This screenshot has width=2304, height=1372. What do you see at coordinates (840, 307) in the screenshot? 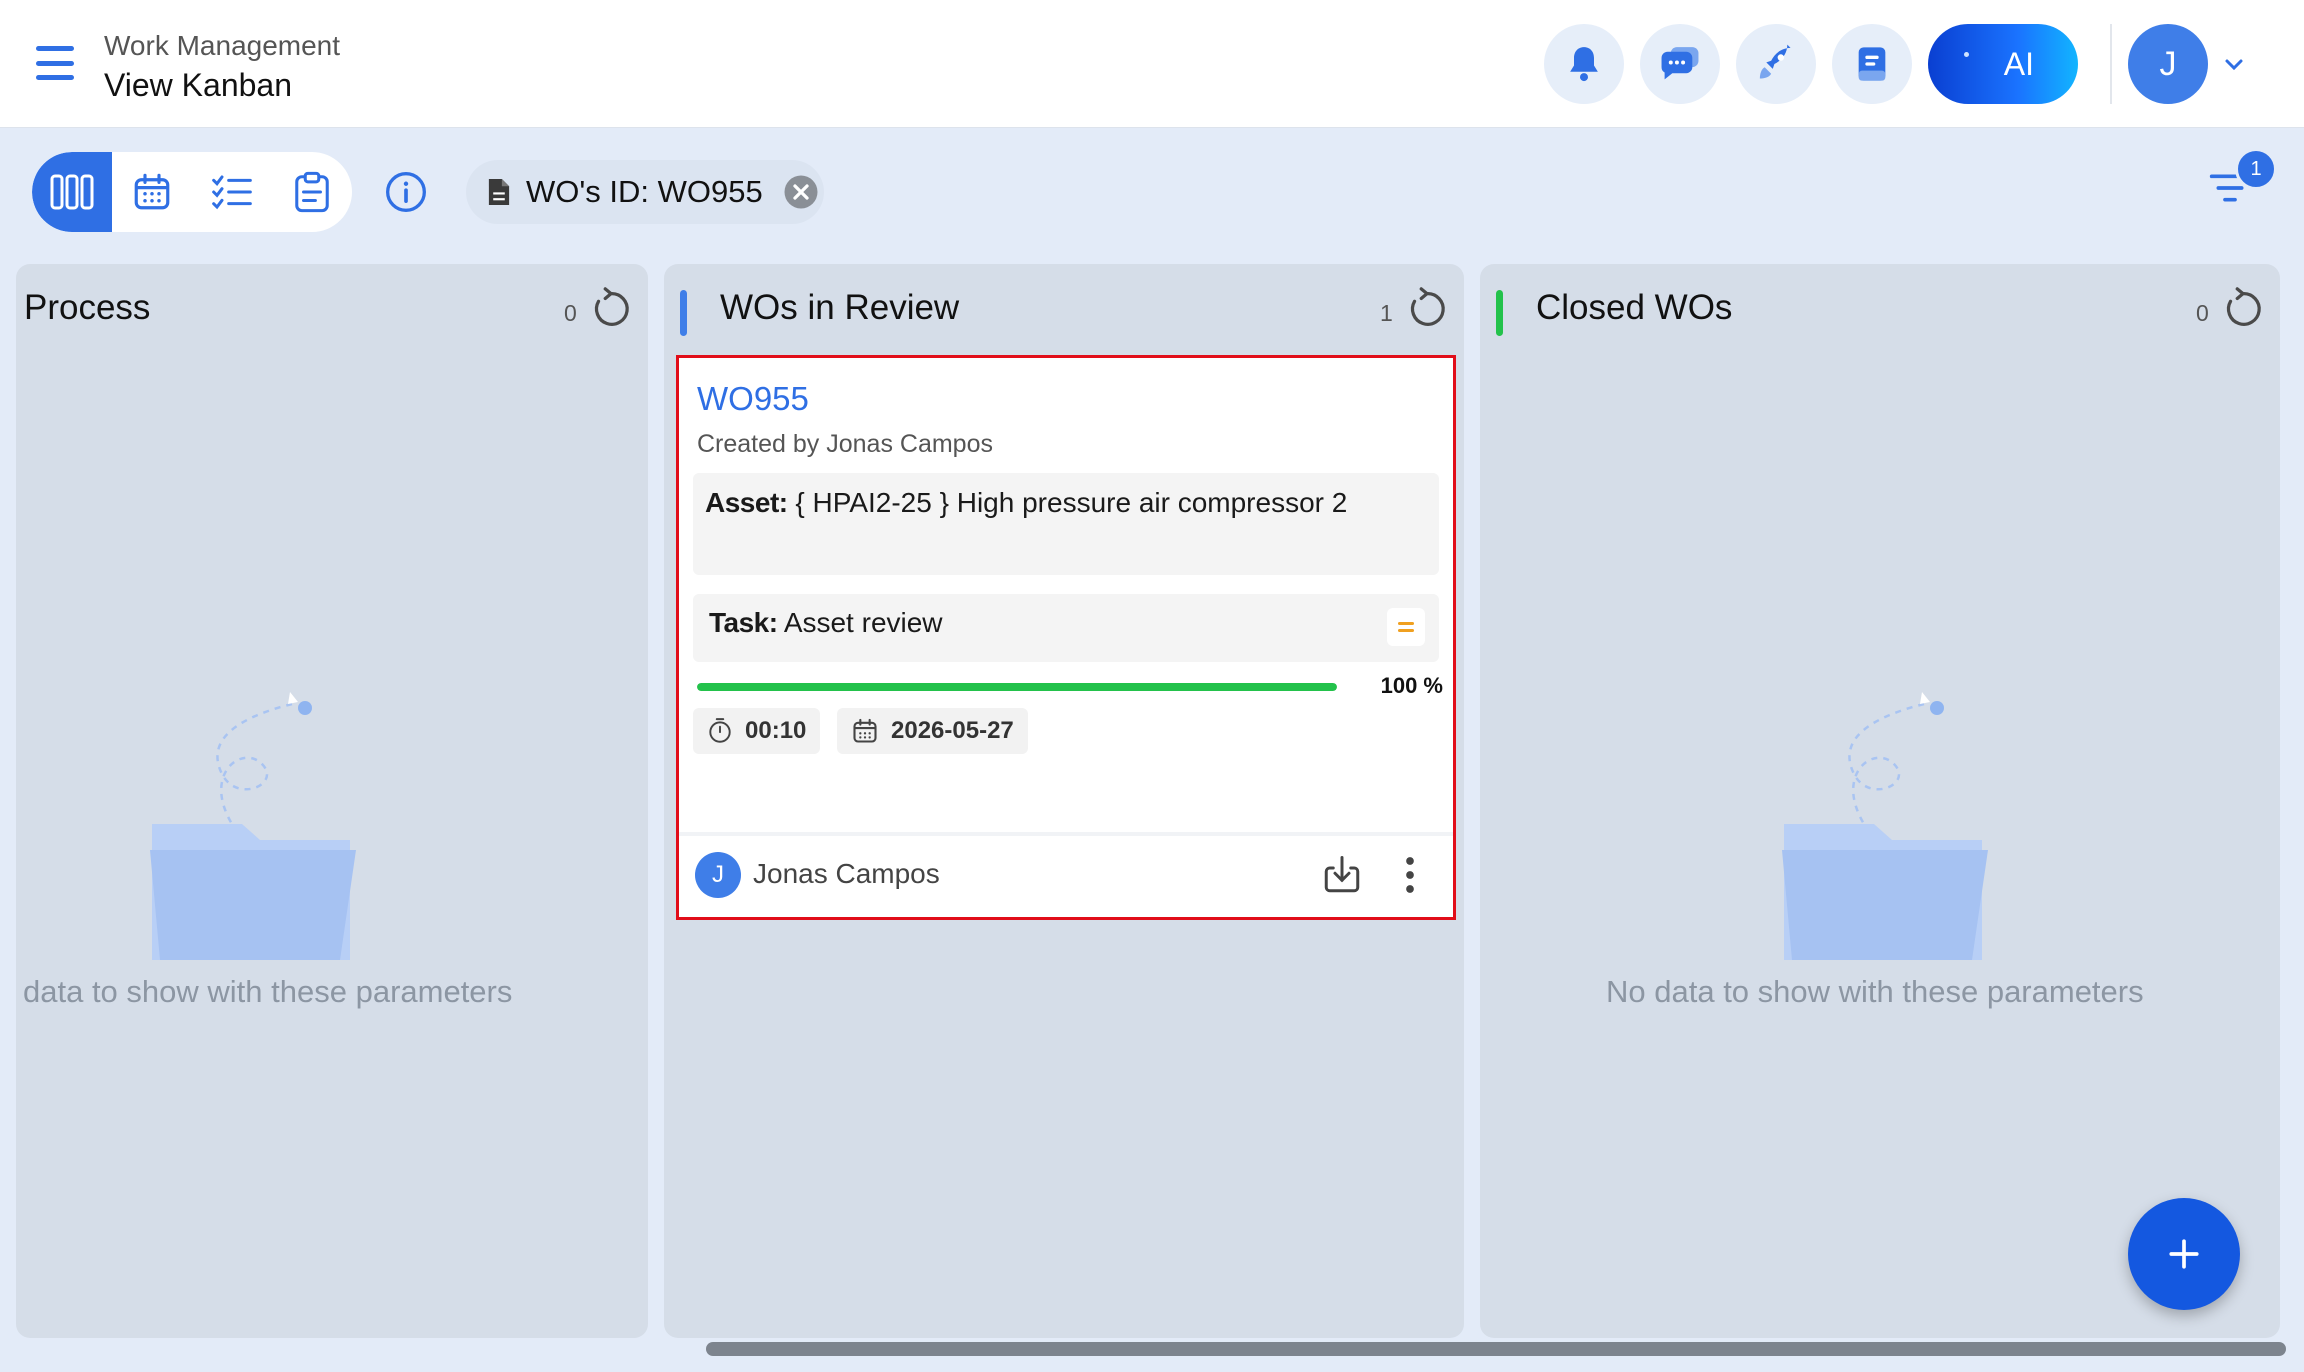
I see `column-title: WOs in Review` at bounding box center [840, 307].